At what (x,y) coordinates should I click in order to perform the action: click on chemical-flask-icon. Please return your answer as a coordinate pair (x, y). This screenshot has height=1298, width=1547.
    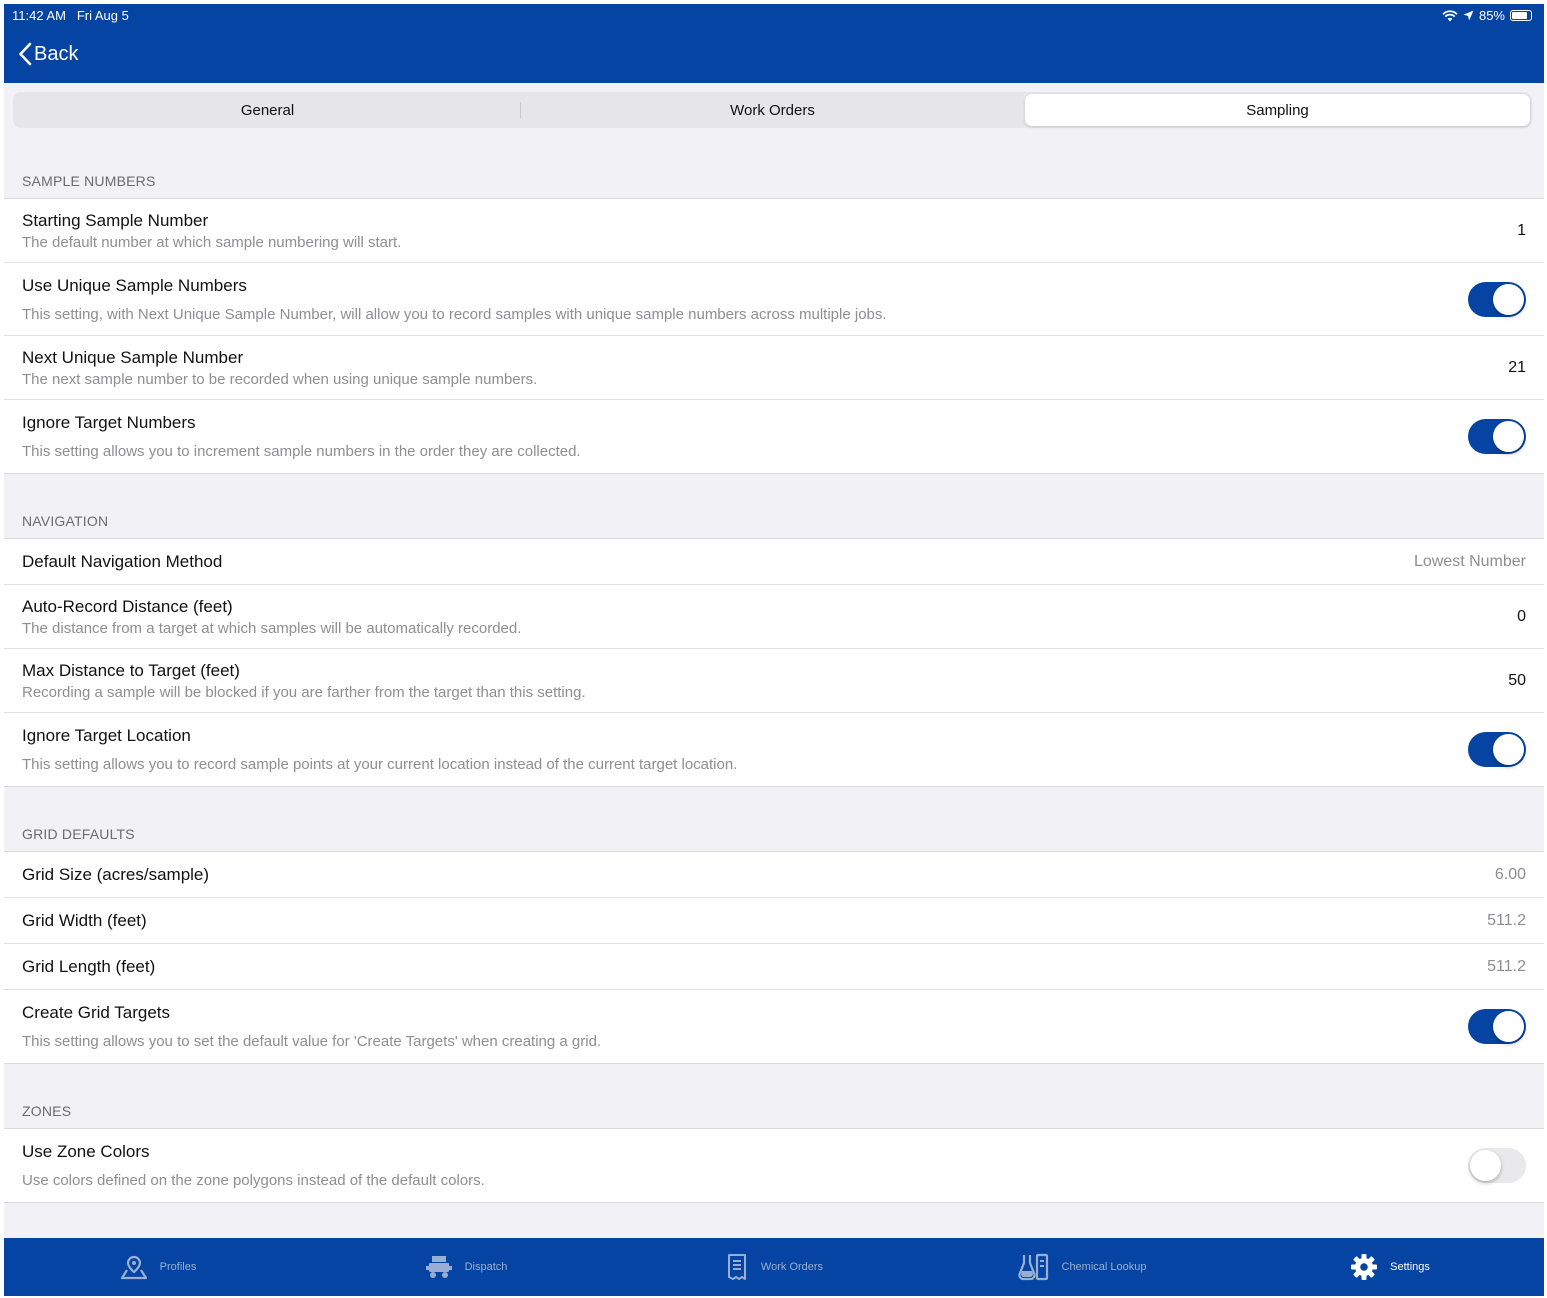
    Looking at the image, I should click on (1032, 1267).